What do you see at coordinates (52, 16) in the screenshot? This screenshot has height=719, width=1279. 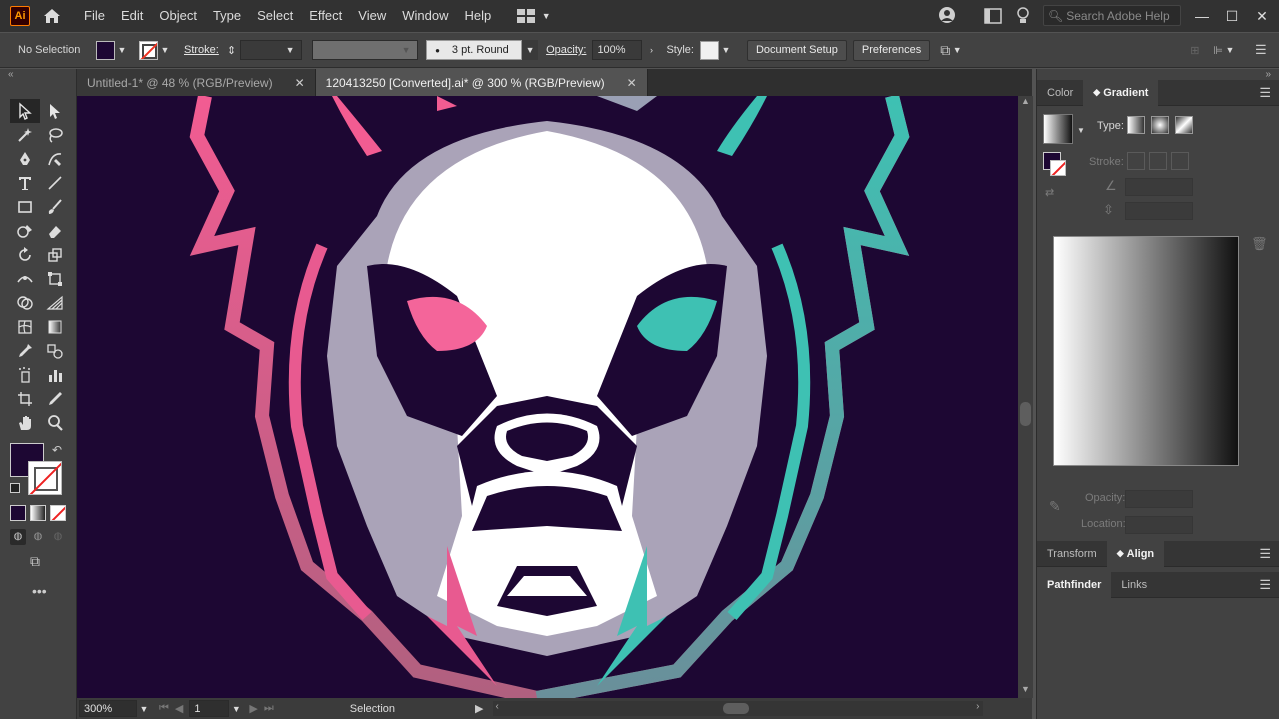 I see `home-icon` at bounding box center [52, 16].